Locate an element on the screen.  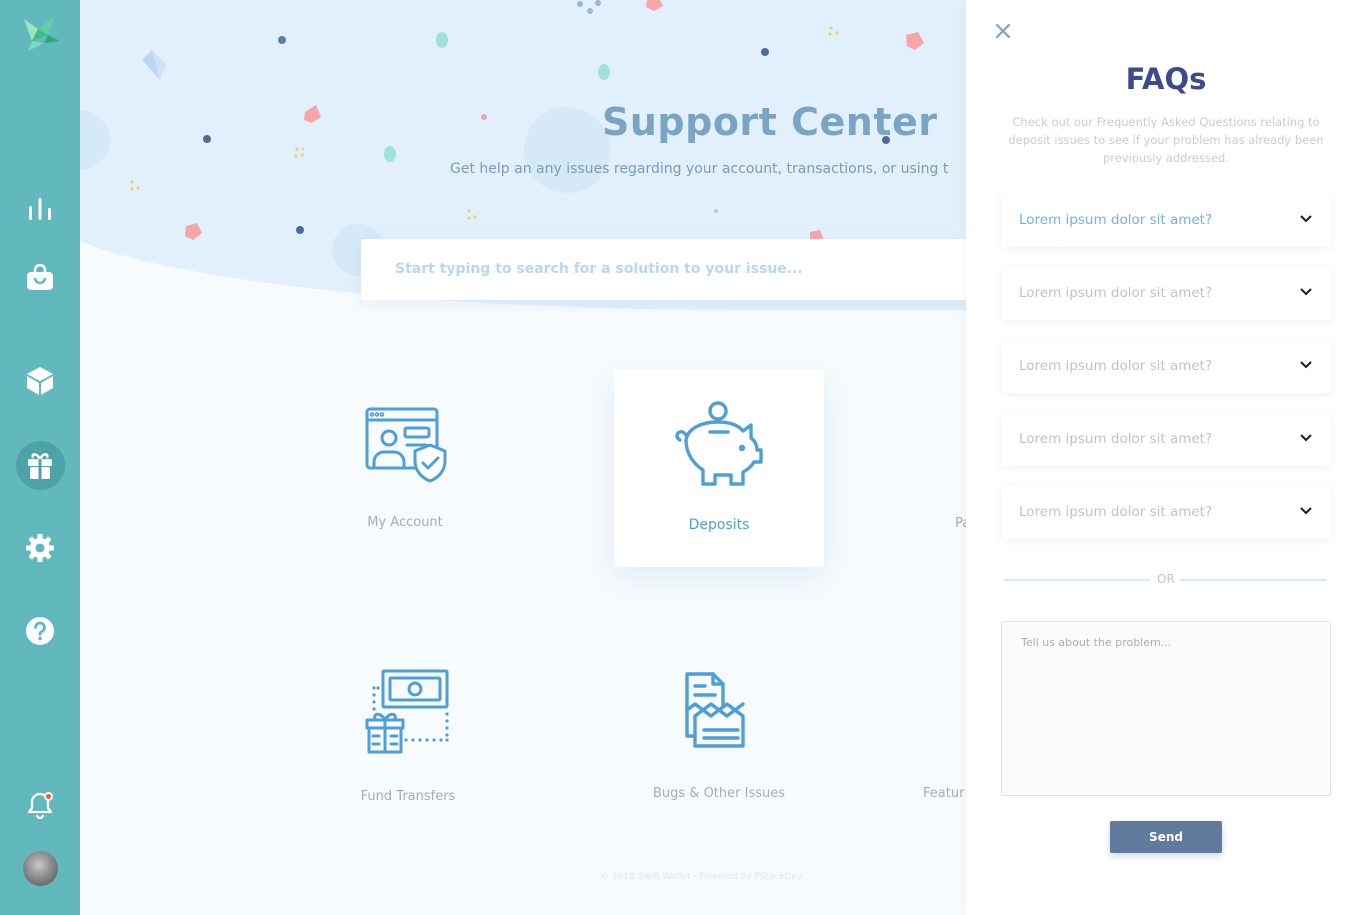
dot-pattern-decoration is located at coordinates (345, 872).